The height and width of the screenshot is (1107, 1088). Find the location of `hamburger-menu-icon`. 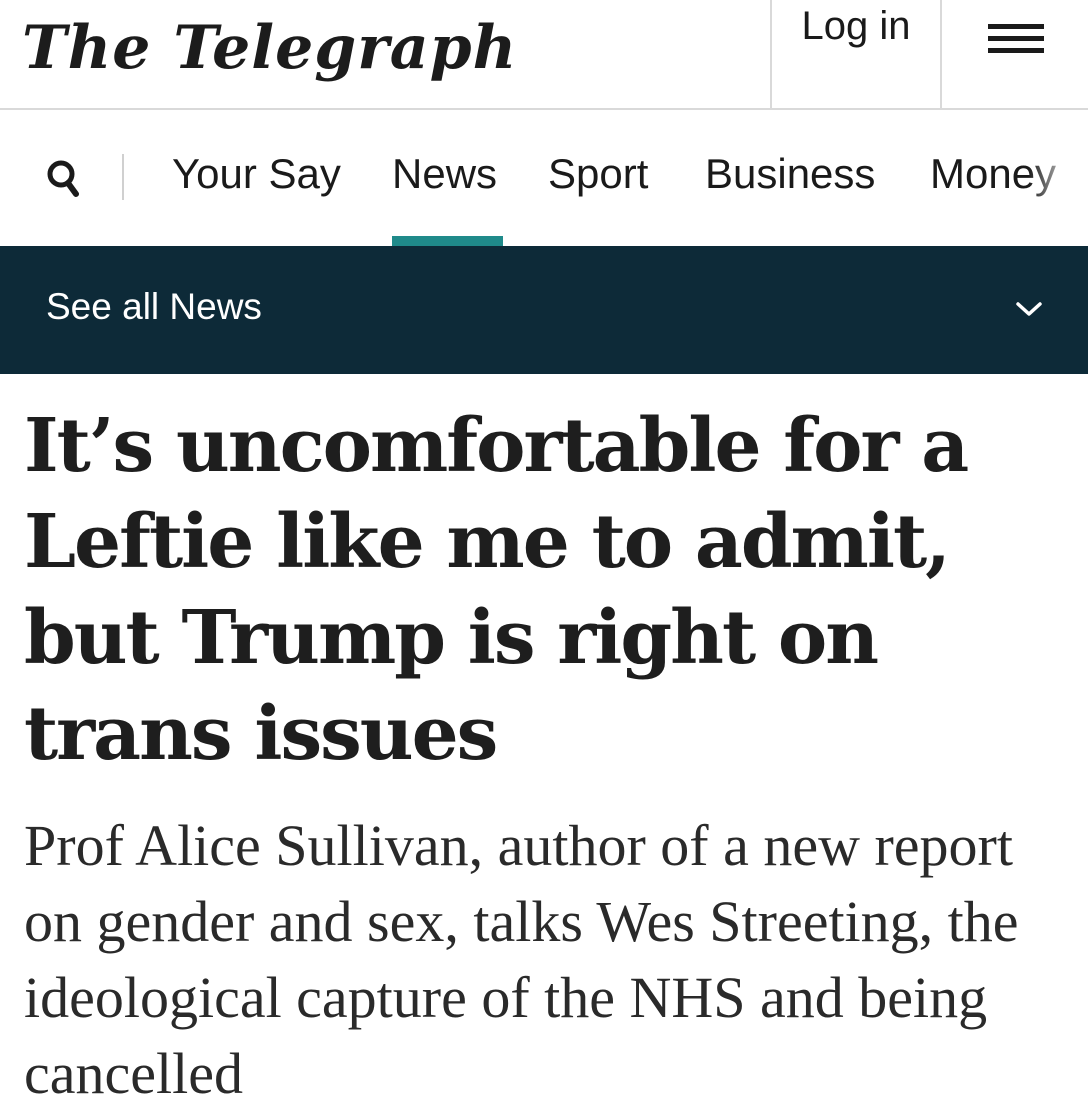

hamburger-menu-icon is located at coordinates (1016, 55).